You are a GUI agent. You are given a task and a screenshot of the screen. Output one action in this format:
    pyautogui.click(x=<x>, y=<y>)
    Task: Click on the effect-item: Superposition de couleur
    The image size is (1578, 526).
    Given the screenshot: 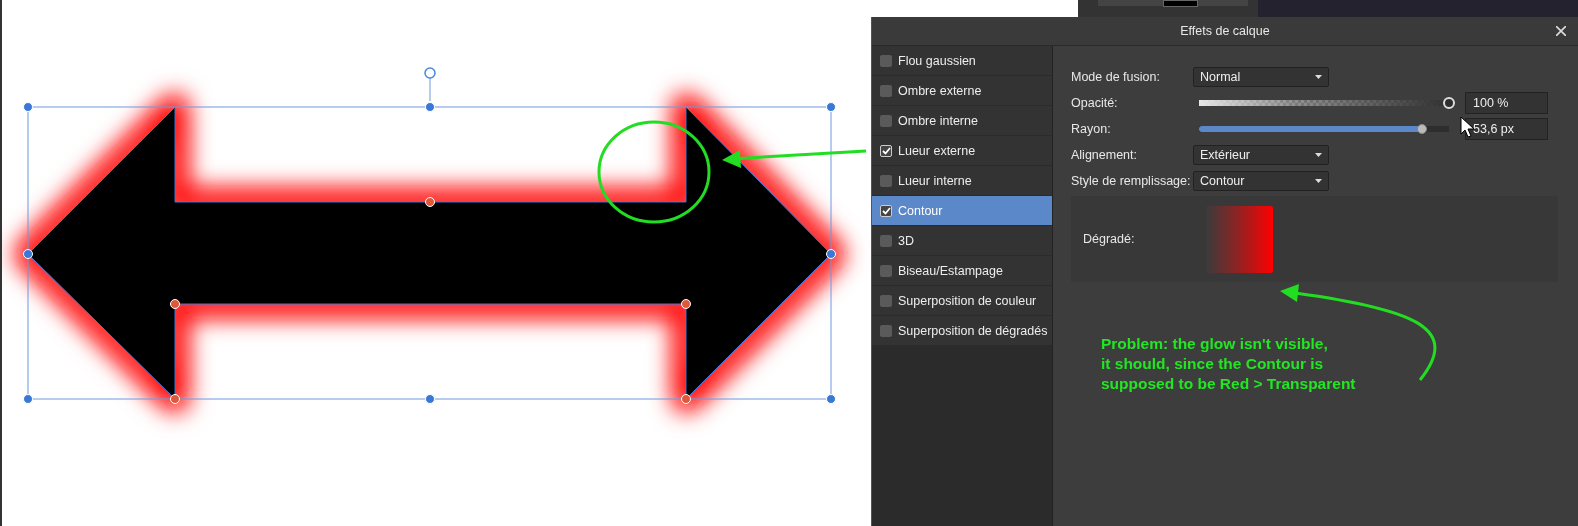 What is the action you would take?
    pyautogui.click(x=962, y=300)
    